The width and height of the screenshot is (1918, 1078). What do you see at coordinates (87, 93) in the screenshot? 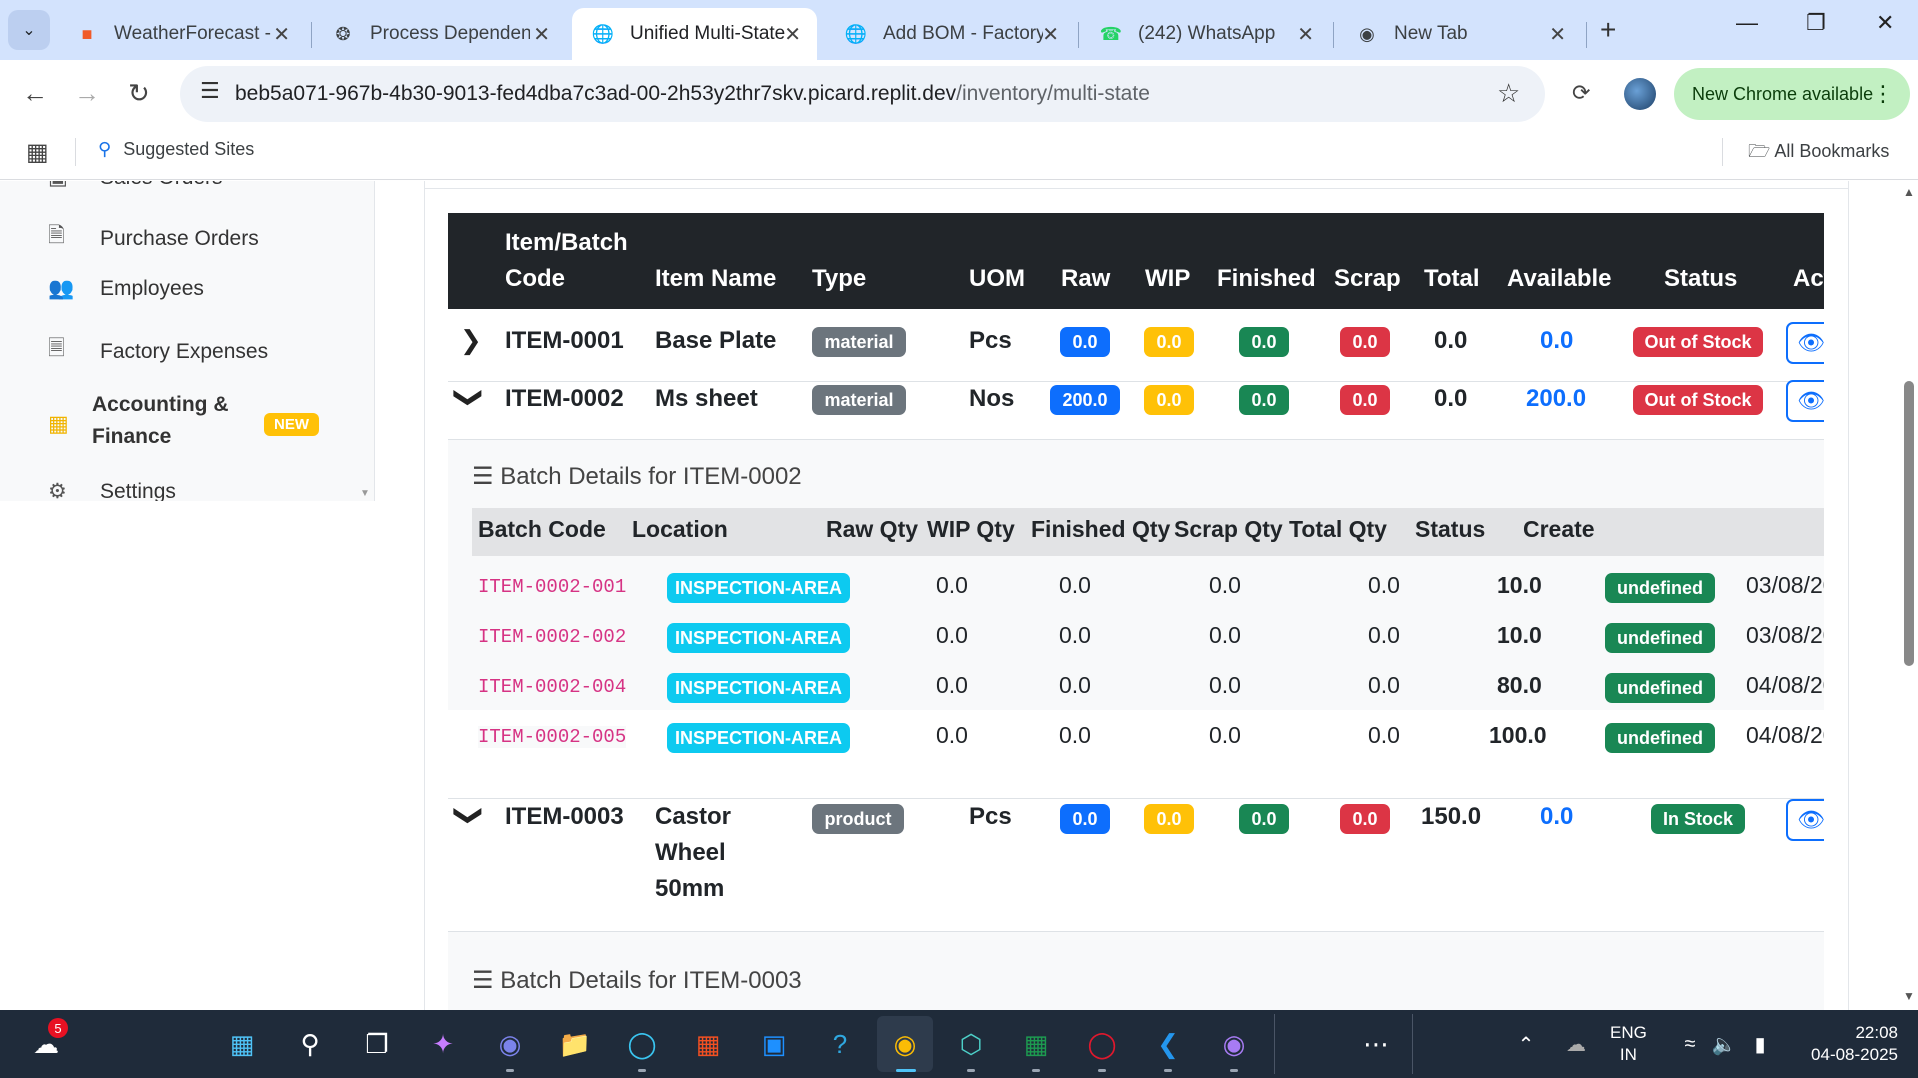
I see `forward-button: →` at bounding box center [87, 93].